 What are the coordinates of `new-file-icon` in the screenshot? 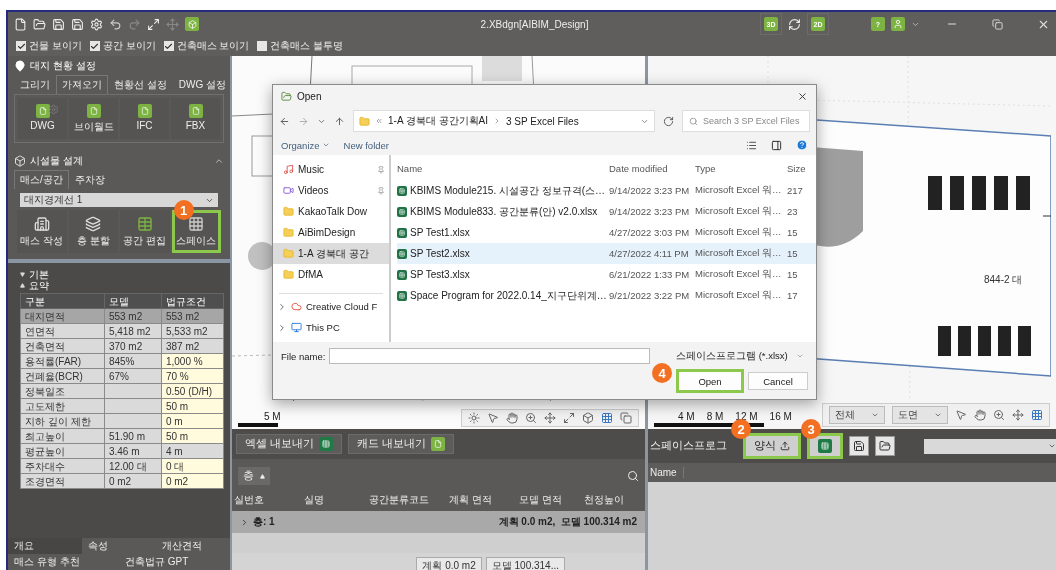 It's located at (20, 24).